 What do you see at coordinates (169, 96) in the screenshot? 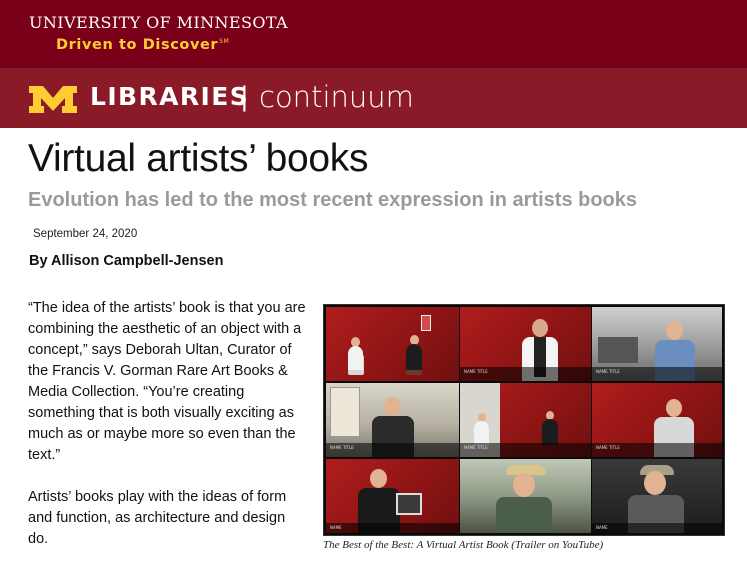
I see `libraries-label: LIBRARIES` at bounding box center [169, 96].